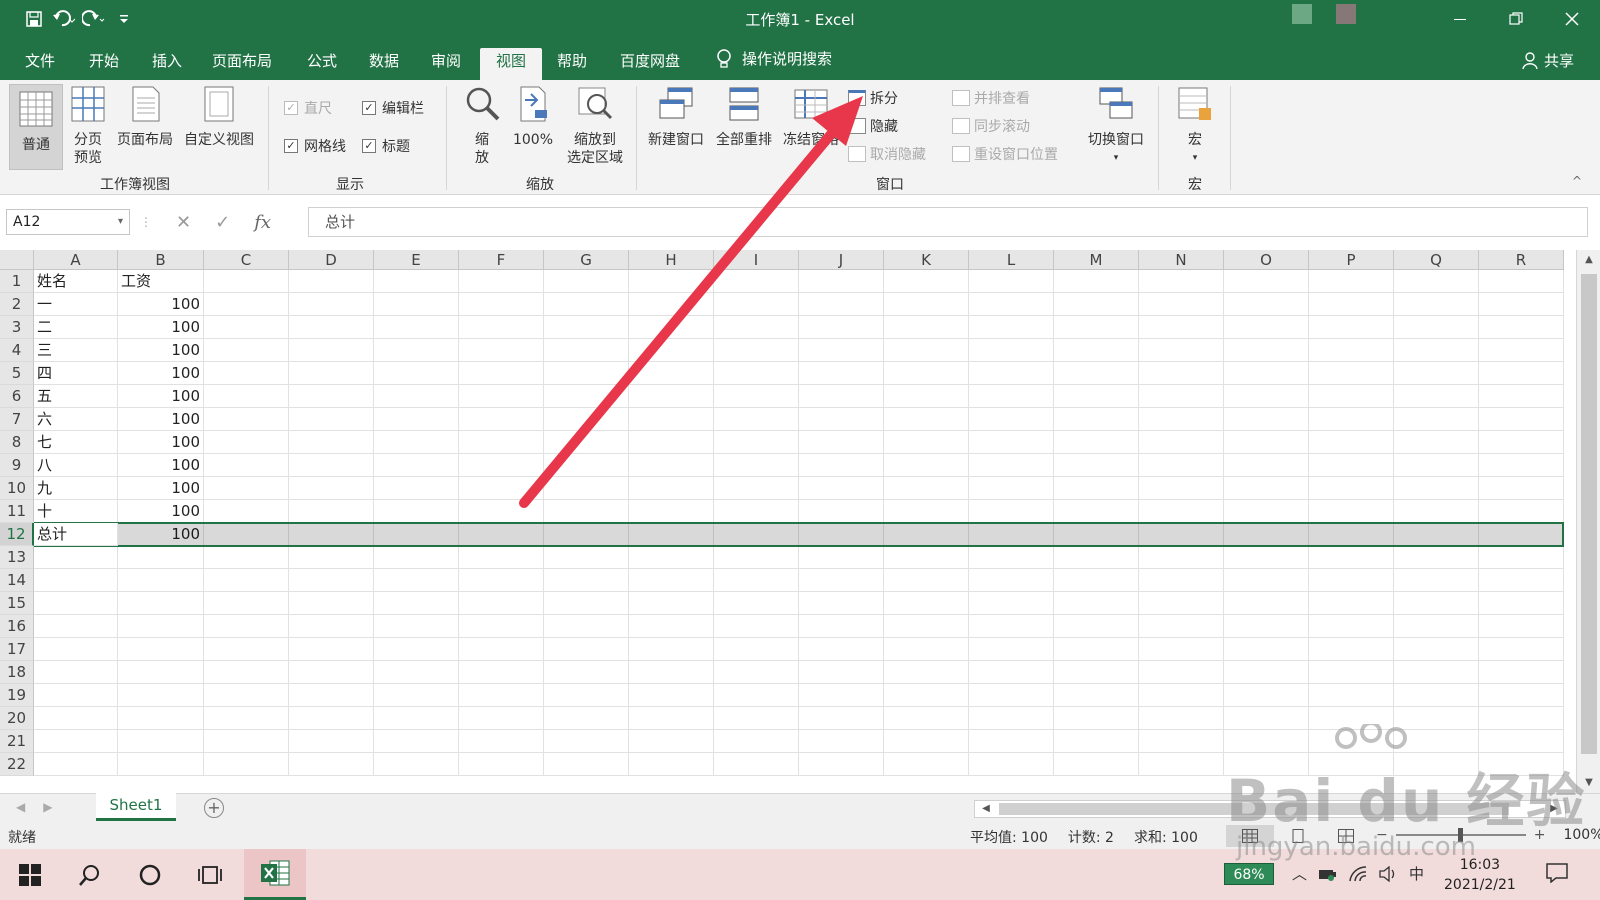  What do you see at coordinates (331, 718) in the screenshot?
I see `cell-D20` at bounding box center [331, 718].